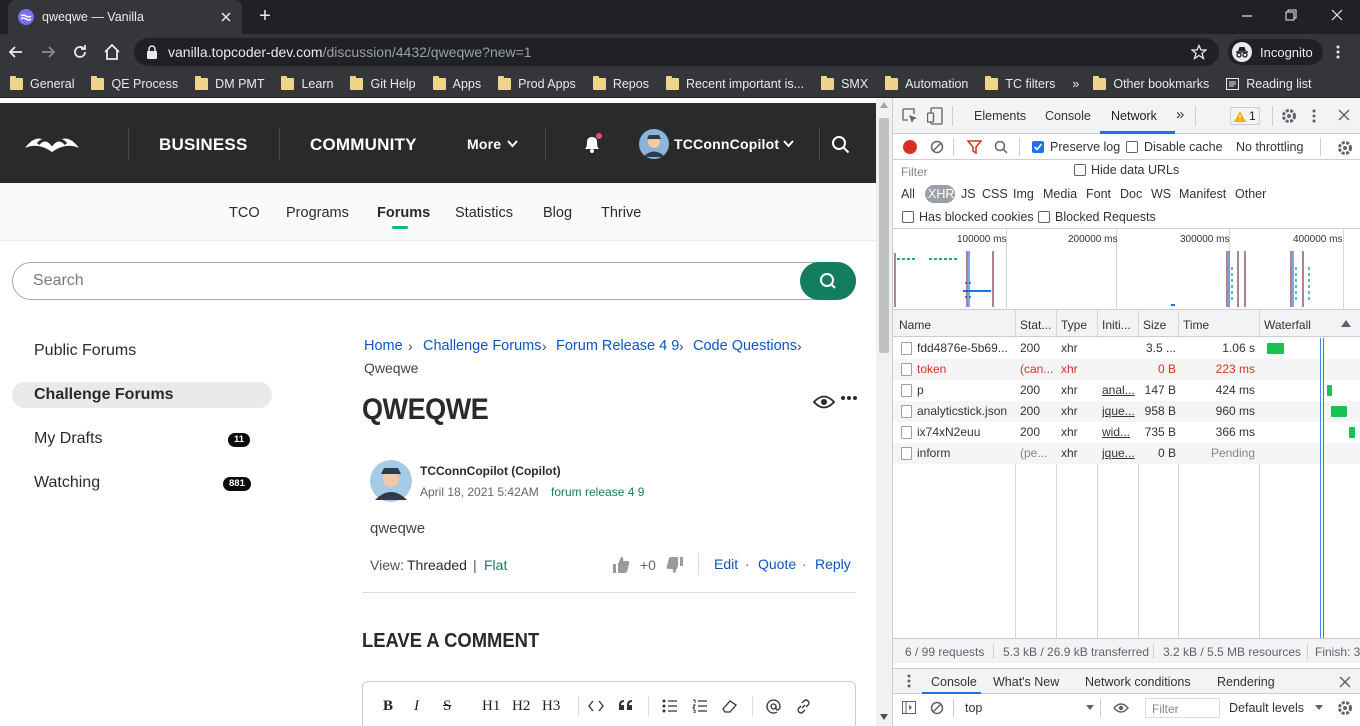  Describe the element at coordinates (1180, 114) in the screenshot. I see `more-tabs-icon: »` at that location.